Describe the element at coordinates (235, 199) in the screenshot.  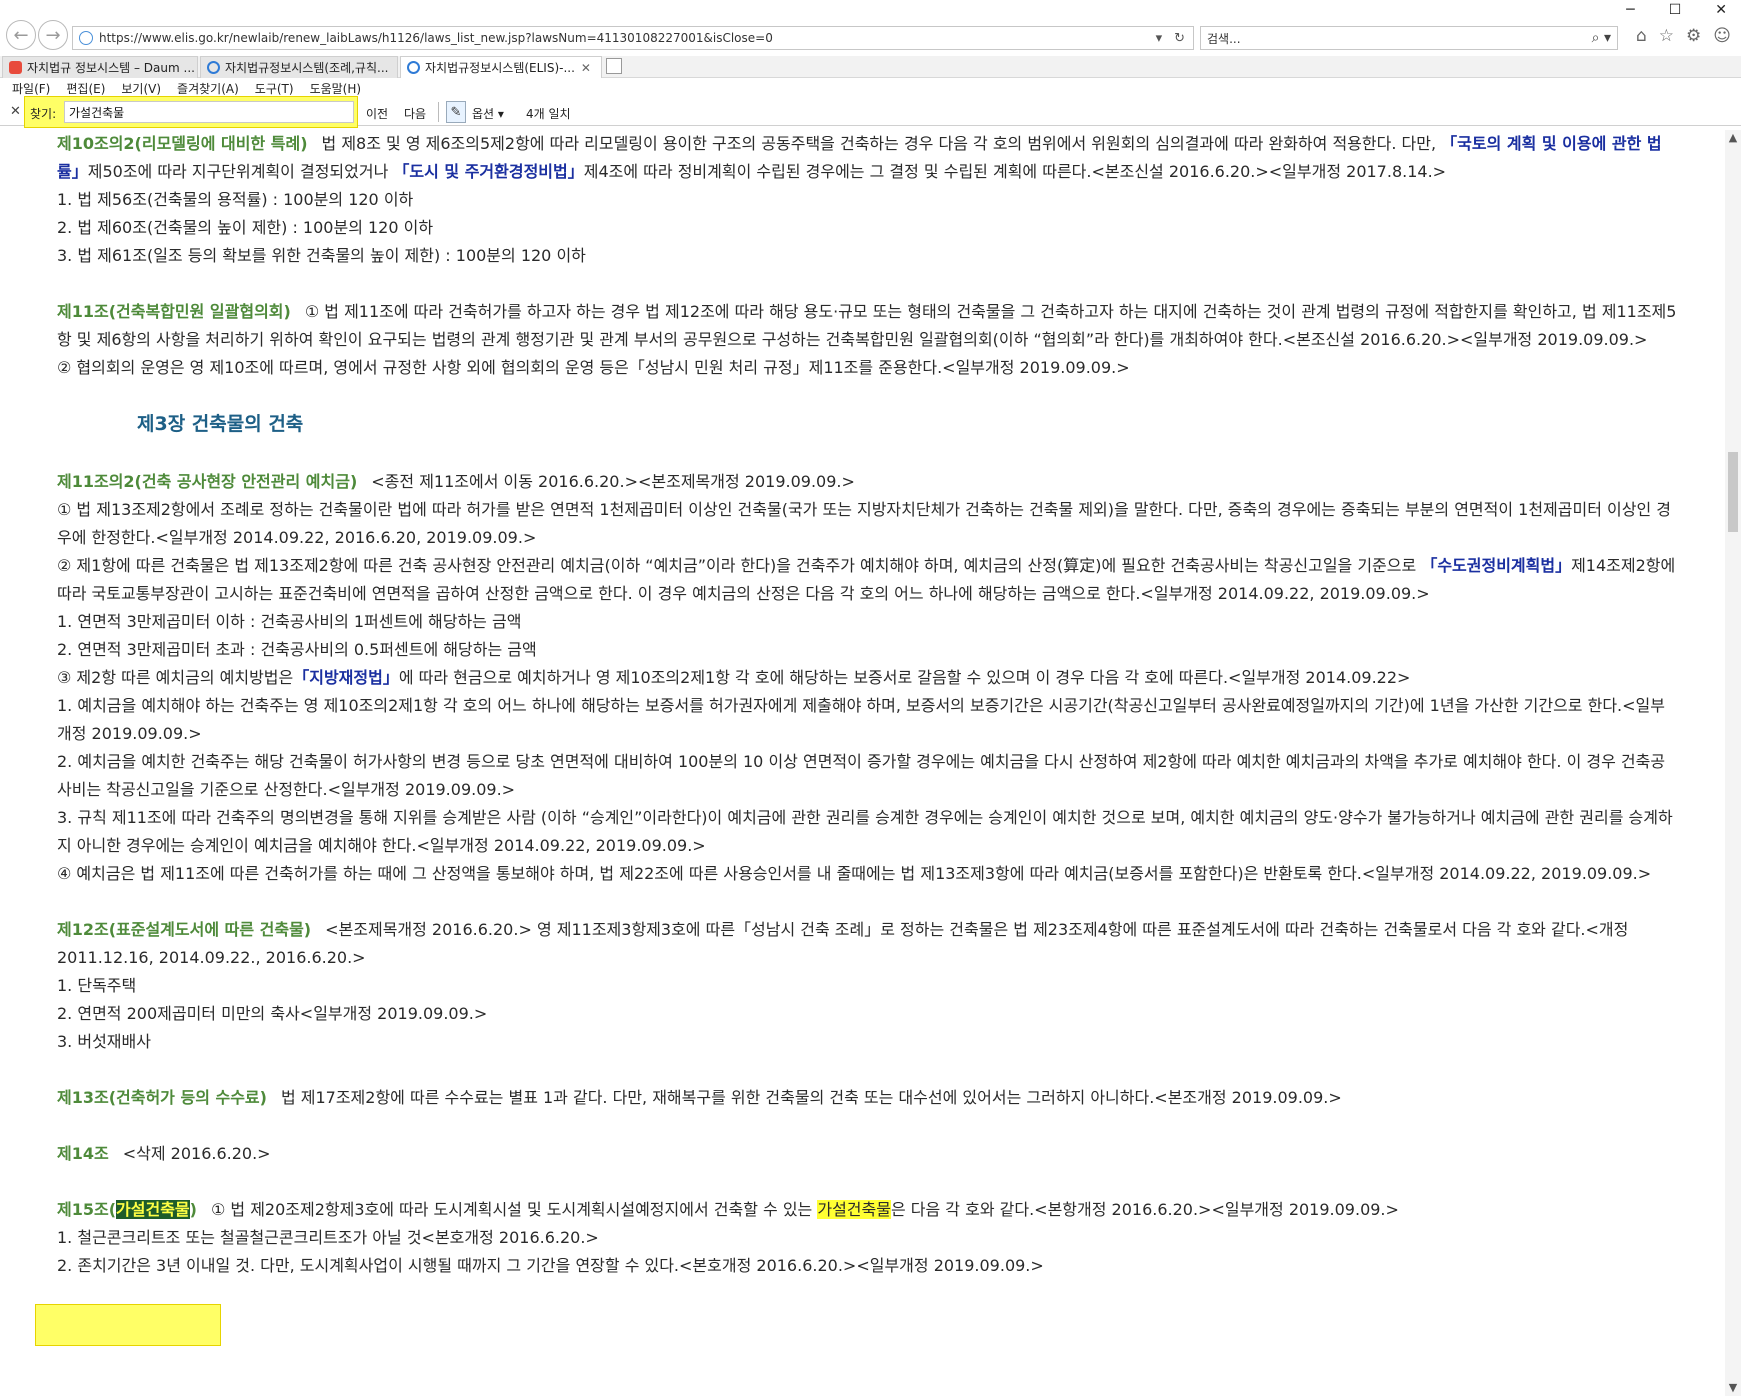
I see `list-item: 1. 법 제56조(건축물의 용적률) : 100분의 120 이하` at that location.